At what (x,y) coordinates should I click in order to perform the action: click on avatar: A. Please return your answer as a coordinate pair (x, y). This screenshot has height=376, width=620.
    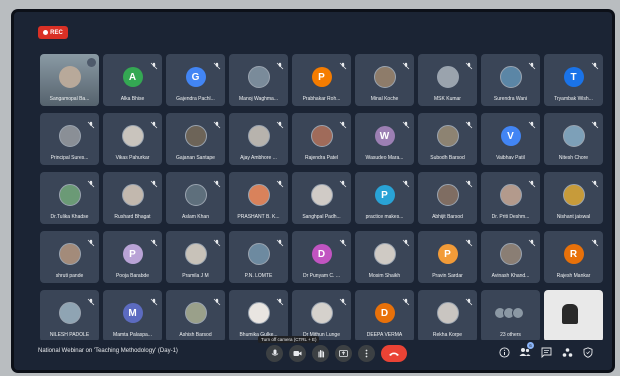
    Looking at the image, I should click on (132, 77).